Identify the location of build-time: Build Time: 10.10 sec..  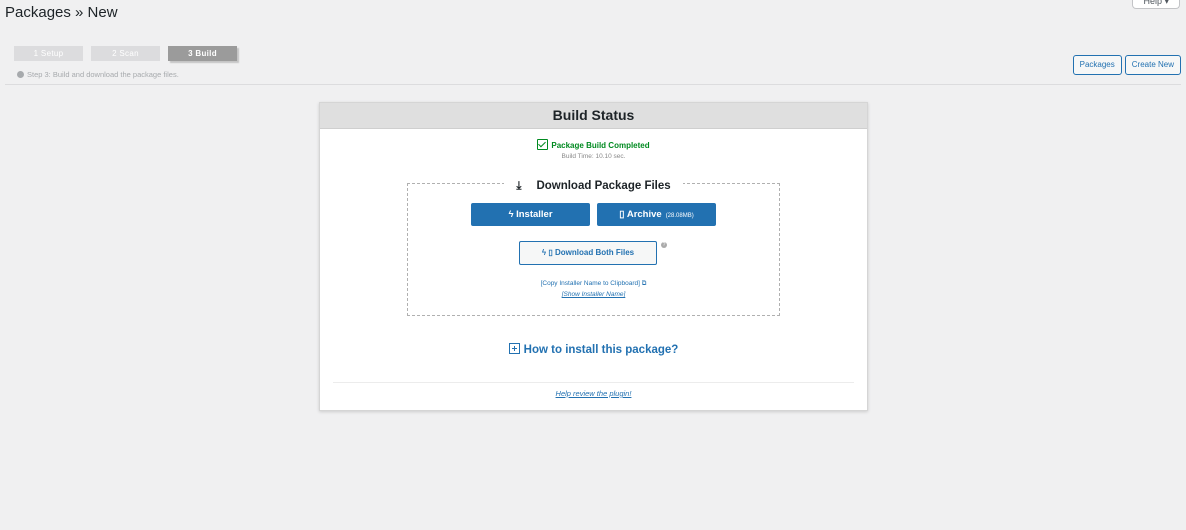
(593, 156).